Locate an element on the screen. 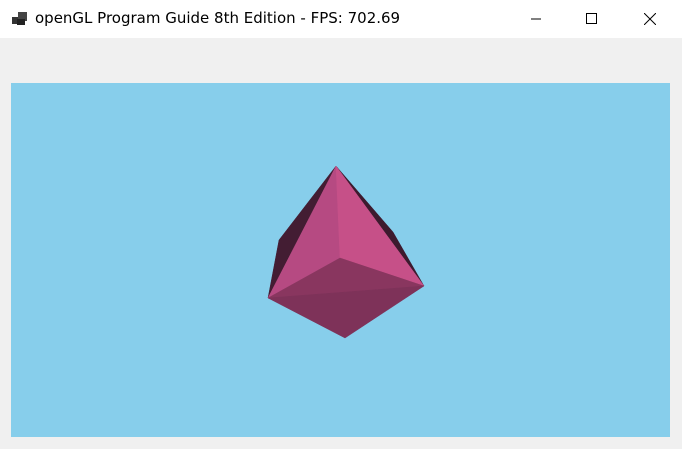 The height and width of the screenshot is (449, 682). octahedron-render is located at coordinates (346, 252).